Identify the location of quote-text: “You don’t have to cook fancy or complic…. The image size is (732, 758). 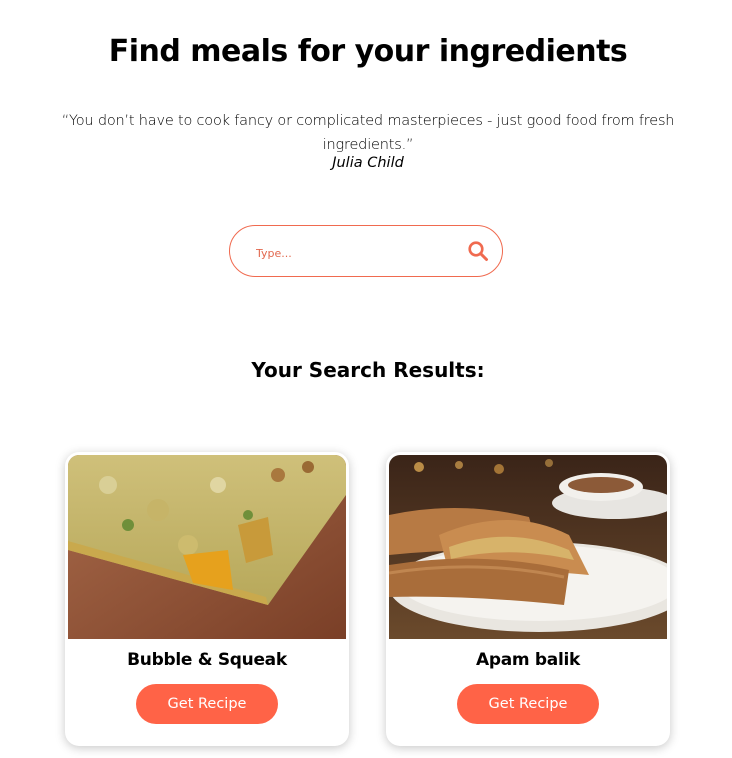
(368, 133).